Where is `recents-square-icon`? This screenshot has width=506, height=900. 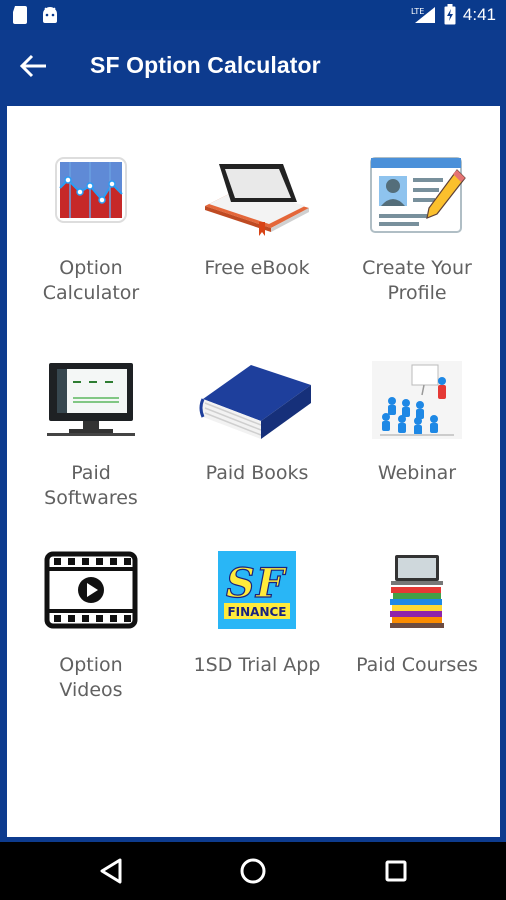 recents-square-icon is located at coordinates (396, 871).